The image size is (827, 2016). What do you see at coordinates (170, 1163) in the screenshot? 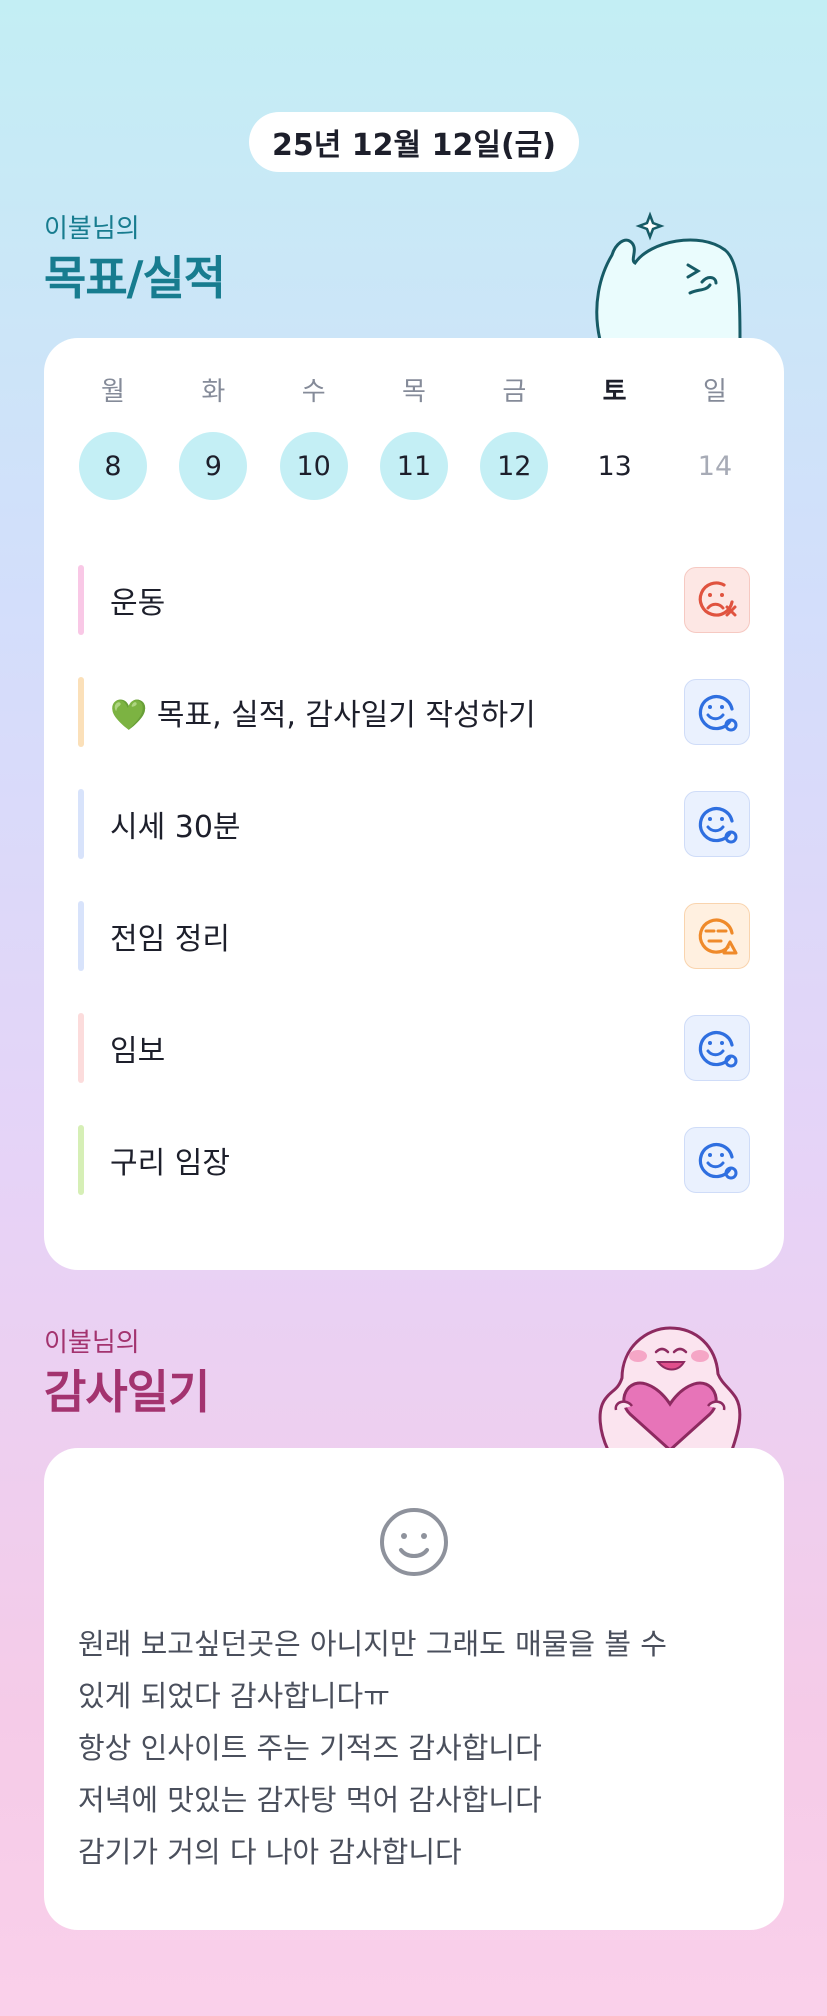
I see `goal-label: 구리 임장` at bounding box center [170, 1163].